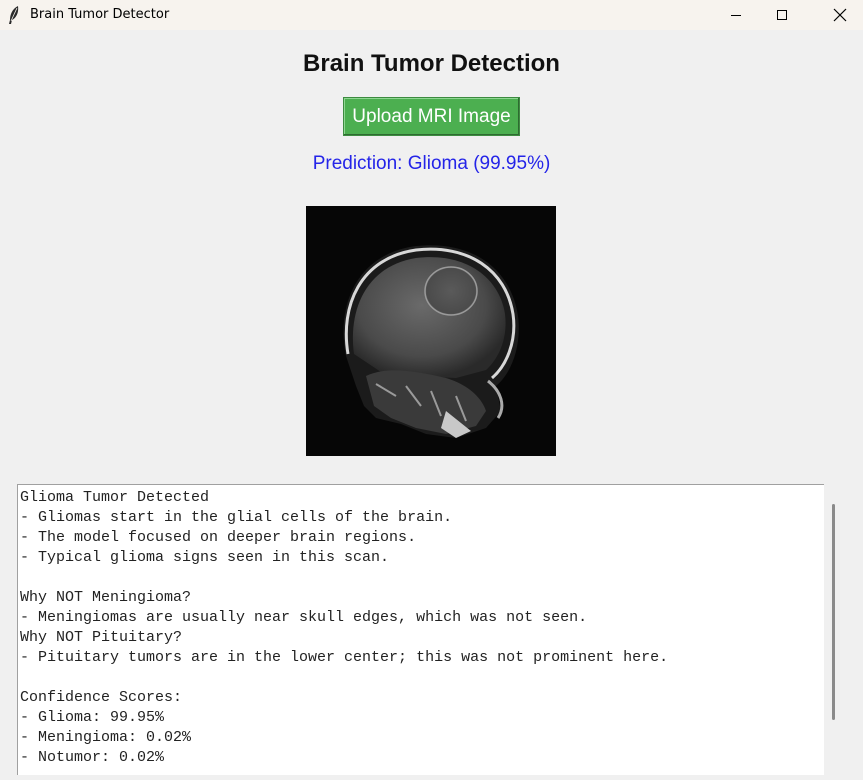 The width and height of the screenshot is (863, 780). Describe the element at coordinates (115, 497) in the screenshot. I see `report-line: Glioma Tumor Detected` at that location.